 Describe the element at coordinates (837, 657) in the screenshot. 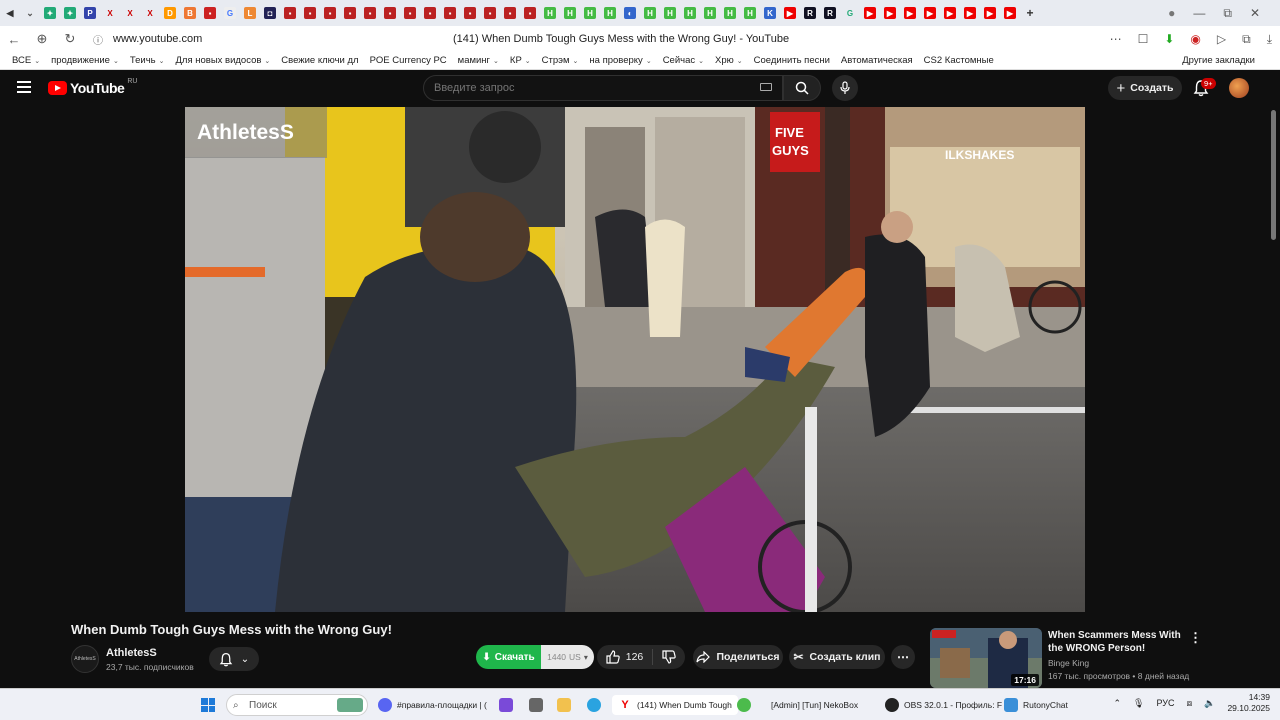

I see `create-clip-button: ✂ Создать клип` at that location.